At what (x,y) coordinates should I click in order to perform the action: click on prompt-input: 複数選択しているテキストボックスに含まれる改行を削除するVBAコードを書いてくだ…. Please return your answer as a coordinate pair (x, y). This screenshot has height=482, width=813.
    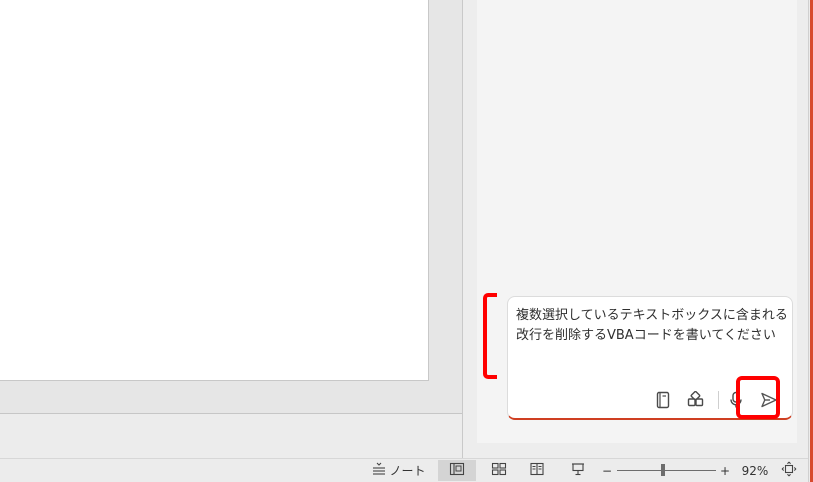
    Looking at the image, I should click on (652, 326).